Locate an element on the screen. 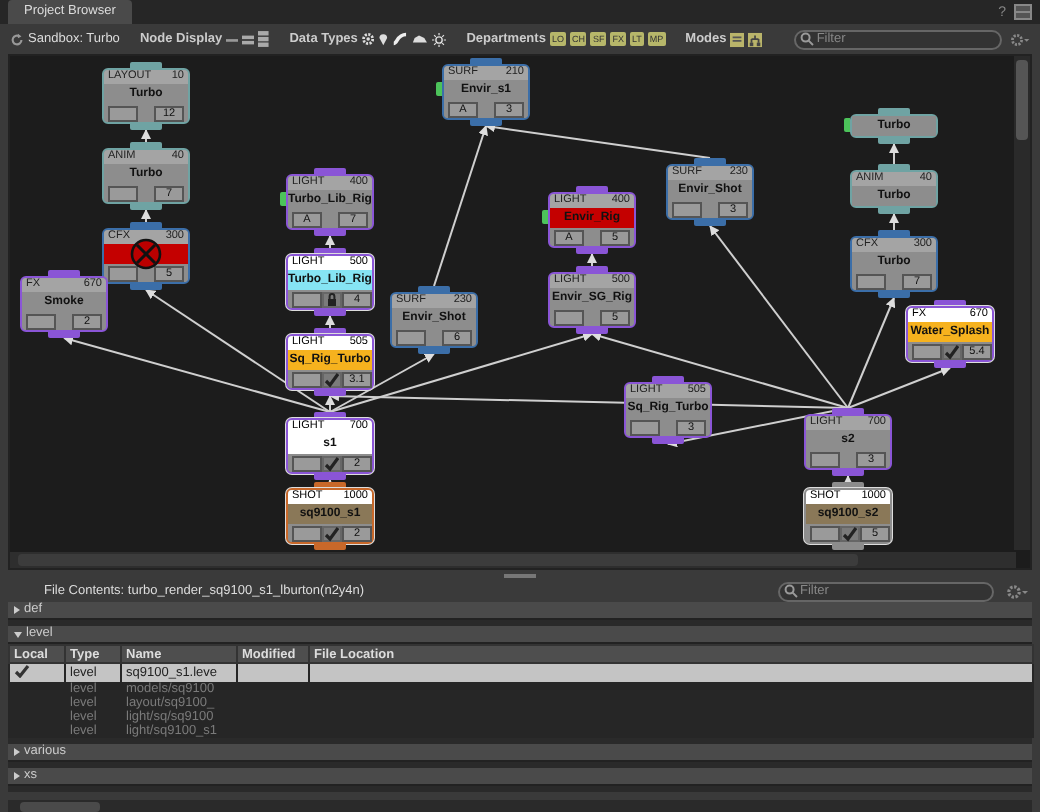  tree-mode-icon is located at coordinates (755, 39).